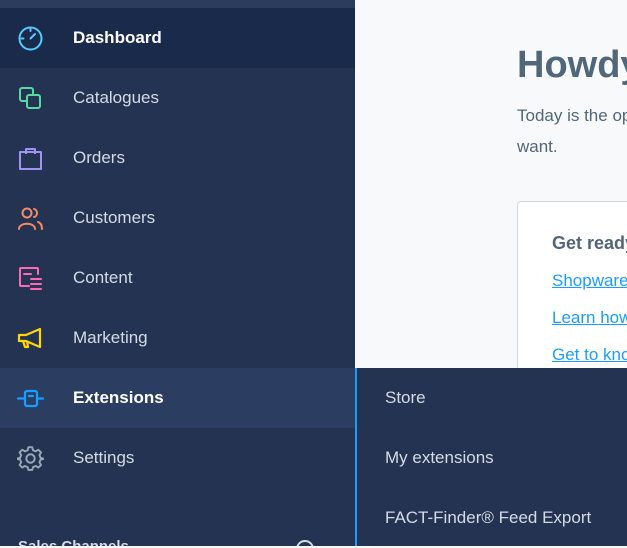 Image resolution: width=627 pixels, height=548 pixels. Describe the element at coordinates (103, 277) in the screenshot. I see `sidebar-item-label: Content` at that location.